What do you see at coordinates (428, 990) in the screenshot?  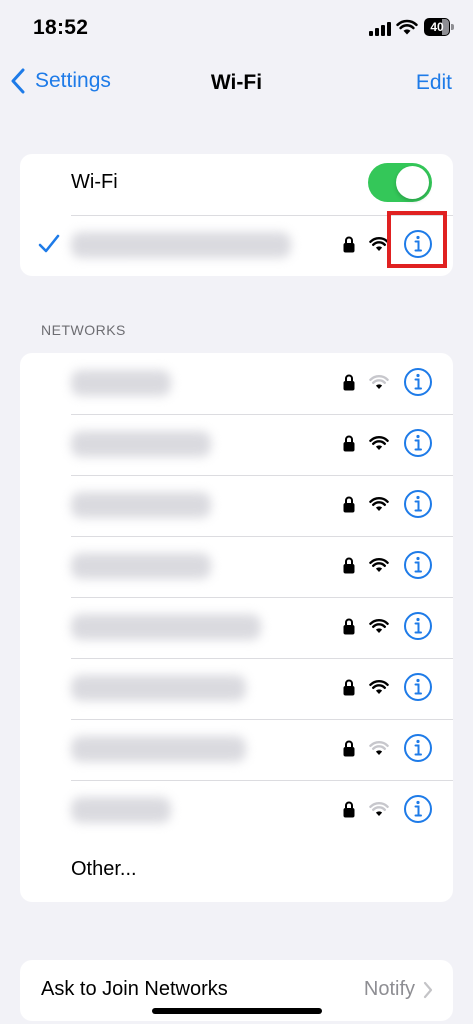 I see `chevron-right-icon` at bounding box center [428, 990].